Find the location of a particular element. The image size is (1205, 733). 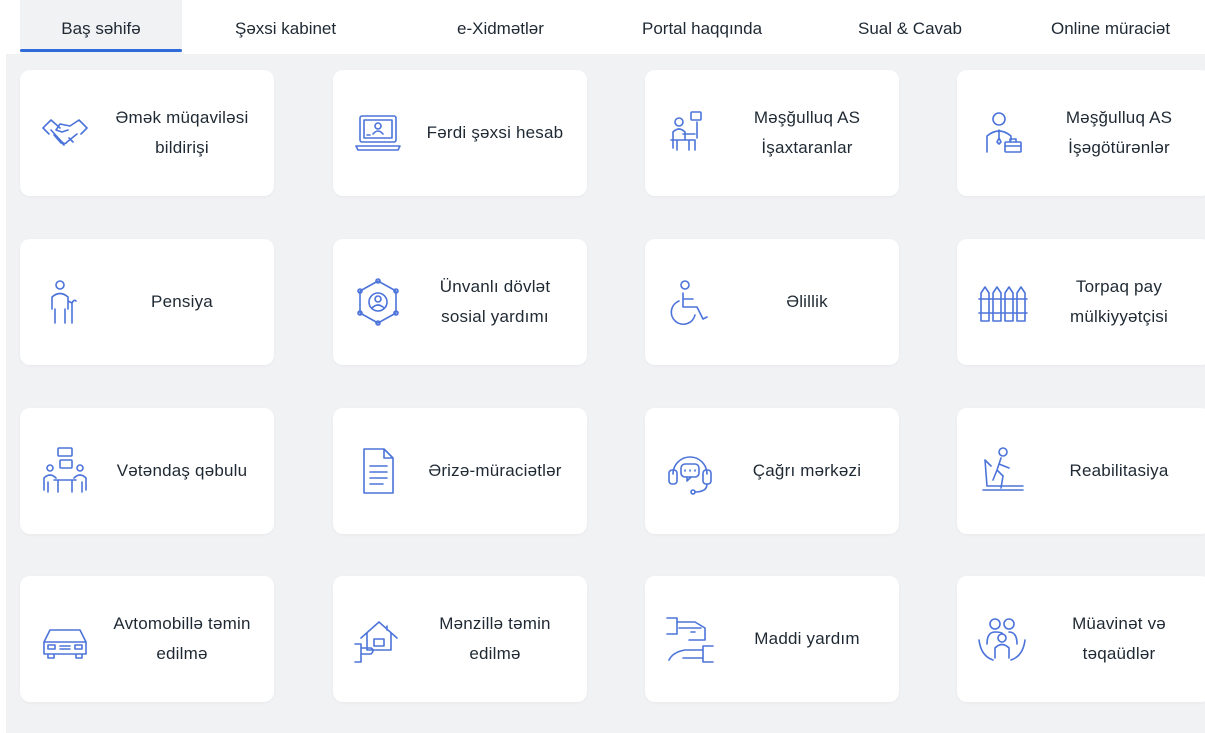

service-card-land-share: Torpaq pay mülkiyyətçisi is located at coordinates (1081, 302).